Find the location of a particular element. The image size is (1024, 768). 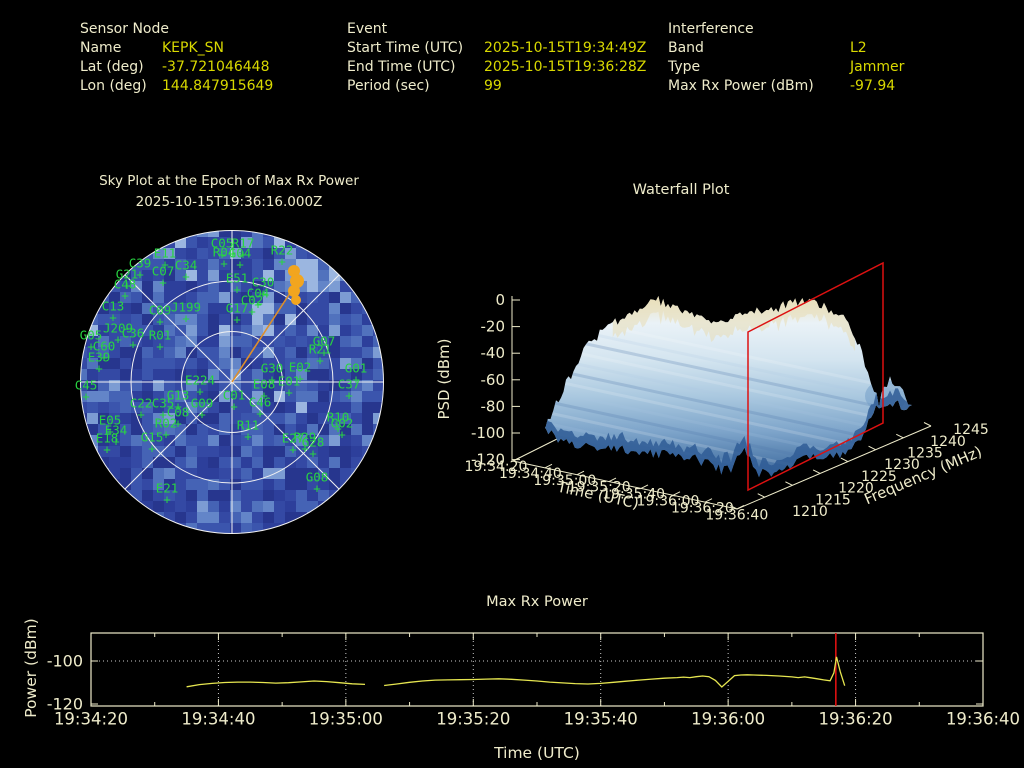

time-tick-label: 19:36:40 is located at coordinates (736, 515).